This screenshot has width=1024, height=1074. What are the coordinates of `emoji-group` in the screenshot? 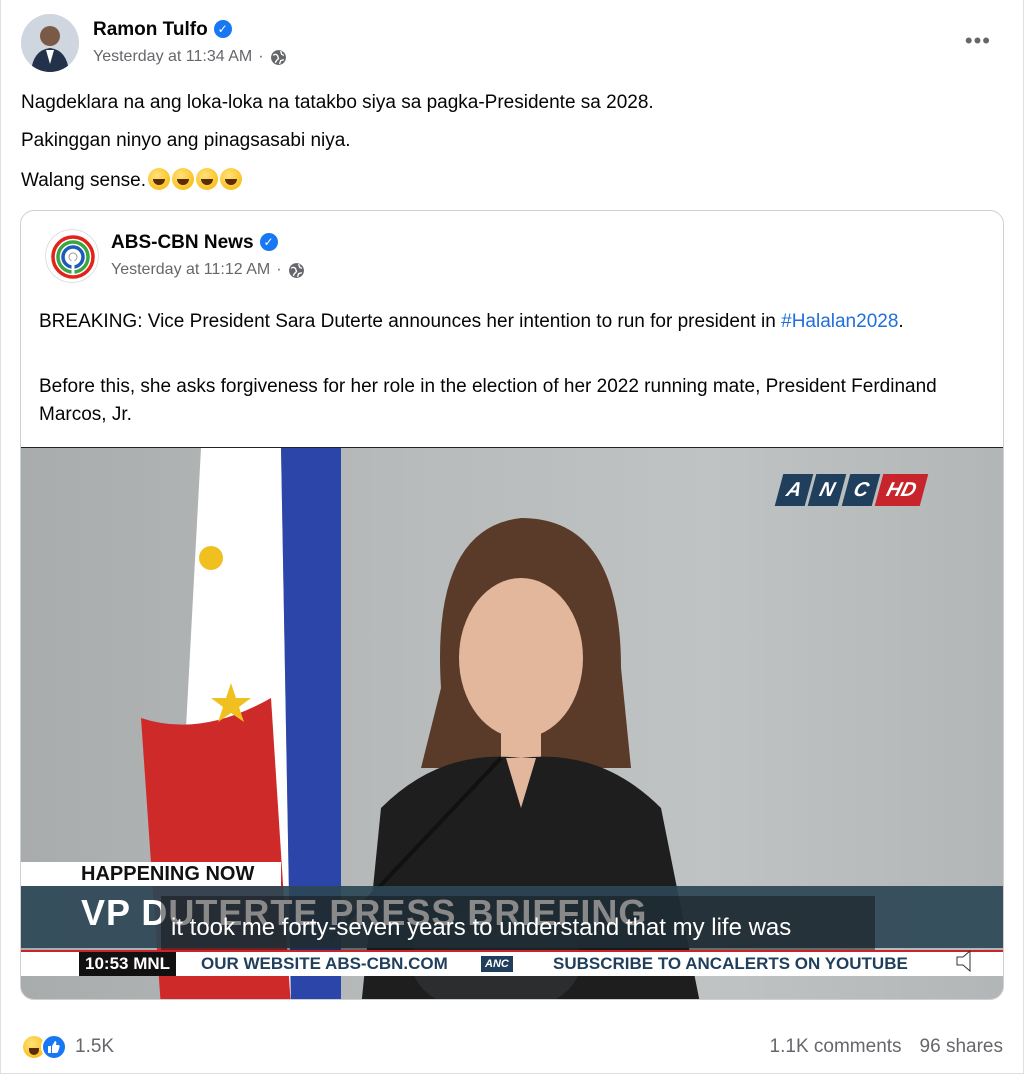 It's located at (194, 179).